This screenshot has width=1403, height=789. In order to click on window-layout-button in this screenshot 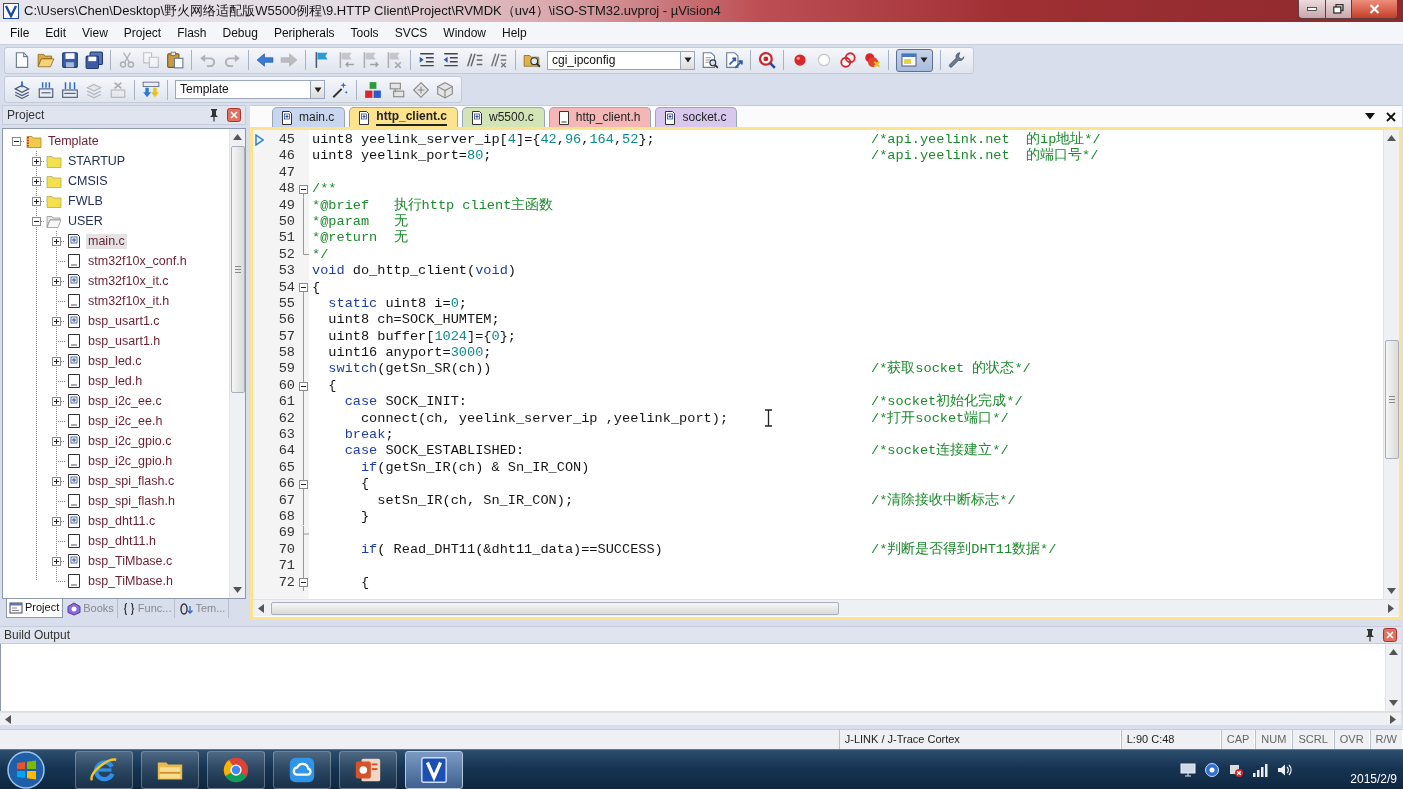, I will do `click(914, 60)`.